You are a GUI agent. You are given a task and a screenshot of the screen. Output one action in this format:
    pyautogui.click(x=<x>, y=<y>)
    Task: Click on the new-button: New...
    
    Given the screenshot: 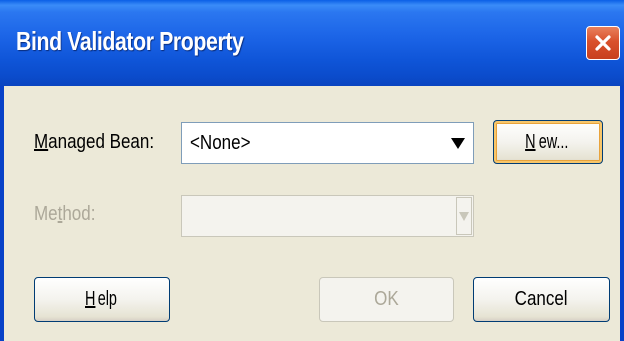 What is the action you would take?
    pyautogui.click(x=548, y=142)
    